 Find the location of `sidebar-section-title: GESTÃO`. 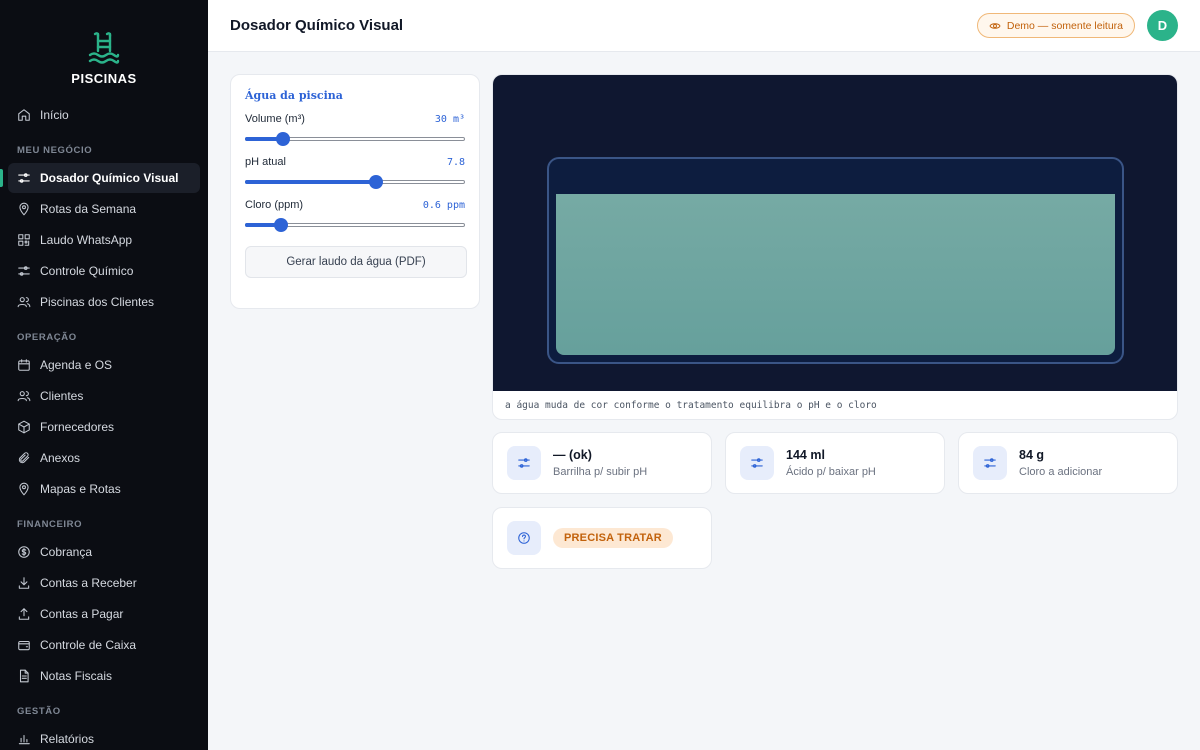

sidebar-section-title: GESTÃO is located at coordinates (39, 711).